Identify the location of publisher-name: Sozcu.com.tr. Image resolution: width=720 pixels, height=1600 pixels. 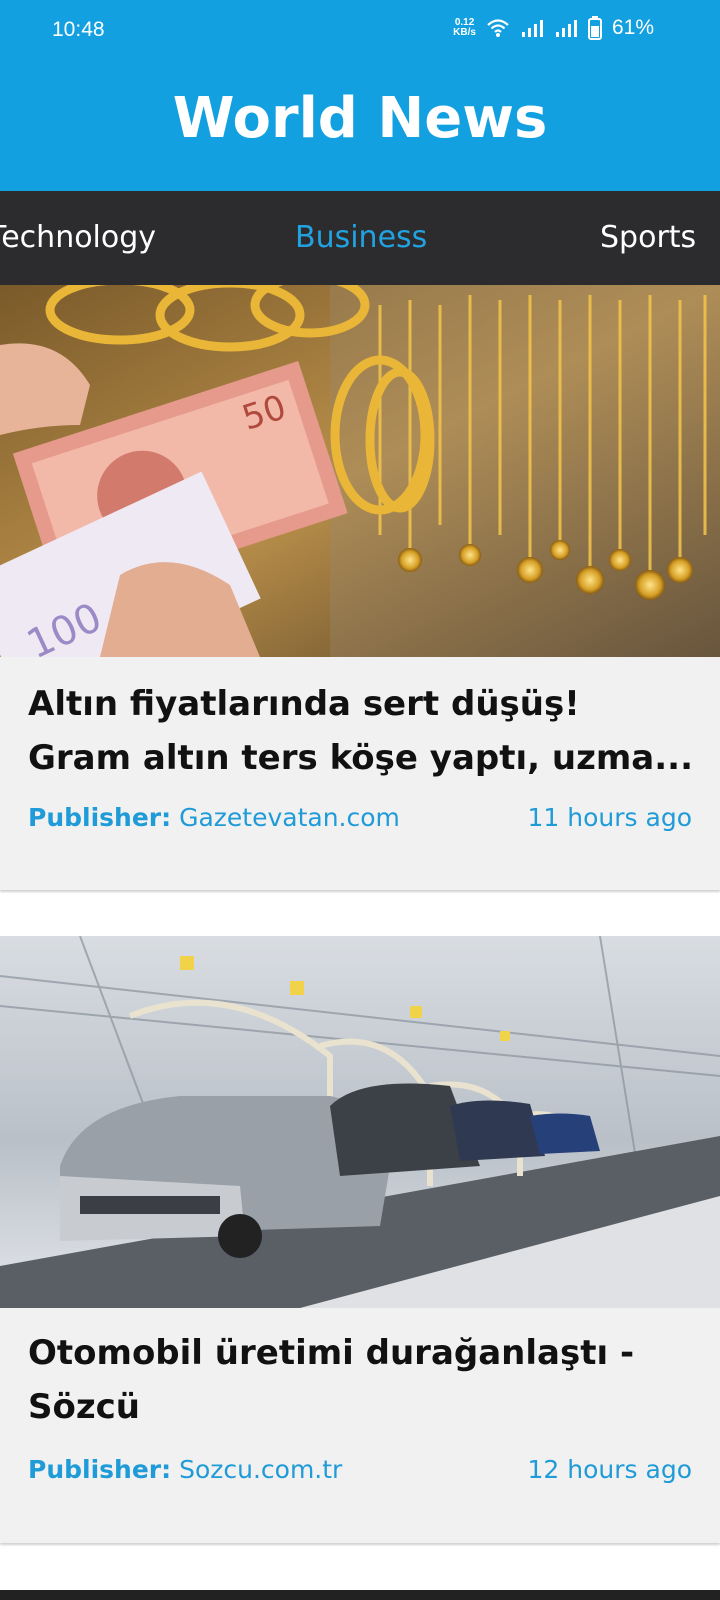
(261, 1469).